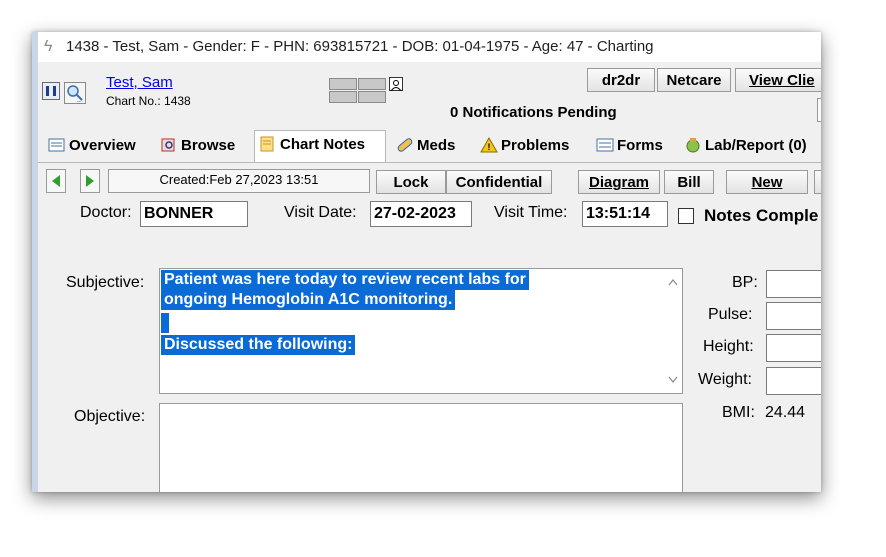 This screenshot has width=886, height=557. What do you see at coordinates (725, 379) in the screenshot?
I see `weight-label: Weight:` at bounding box center [725, 379].